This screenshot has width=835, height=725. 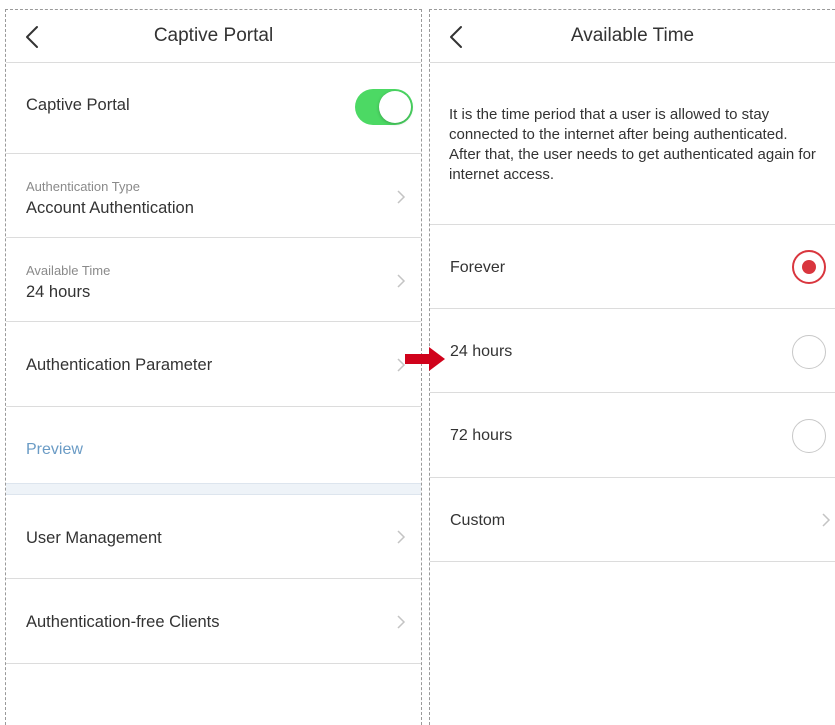 I want to click on user-management-label: User Management, so click(x=94, y=538).